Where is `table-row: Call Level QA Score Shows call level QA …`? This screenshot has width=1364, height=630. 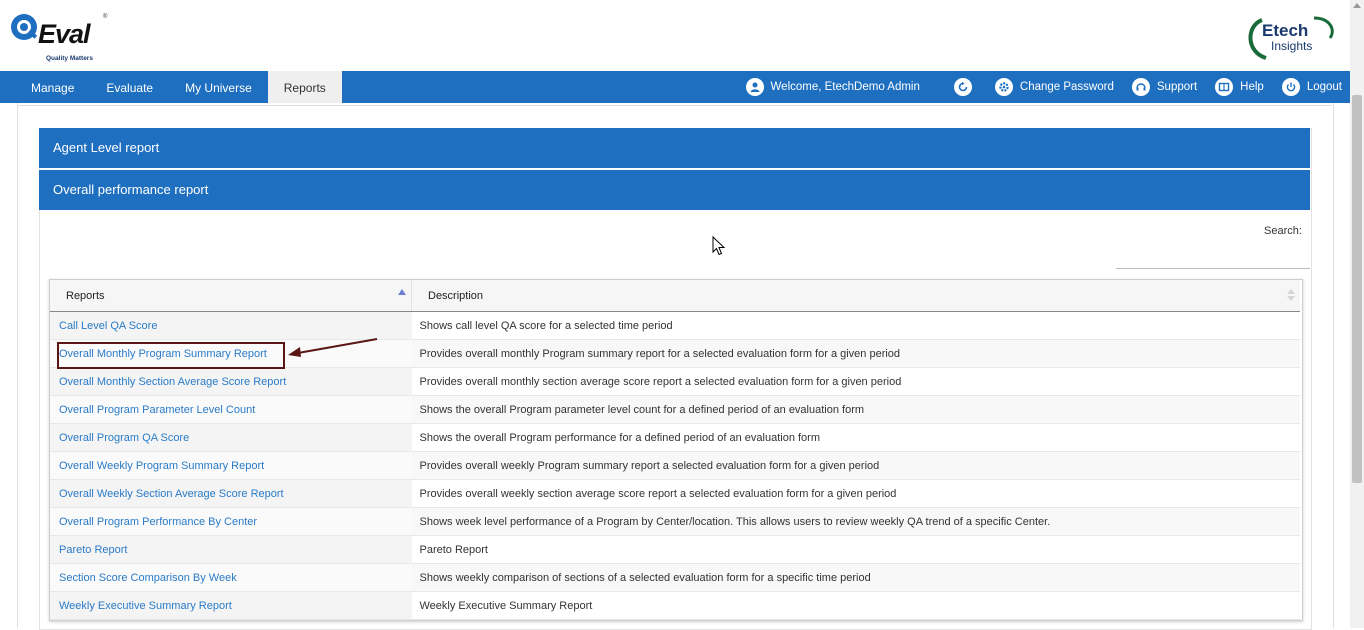 table-row: Call Level QA Score Shows call level QA … is located at coordinates (675, 325).